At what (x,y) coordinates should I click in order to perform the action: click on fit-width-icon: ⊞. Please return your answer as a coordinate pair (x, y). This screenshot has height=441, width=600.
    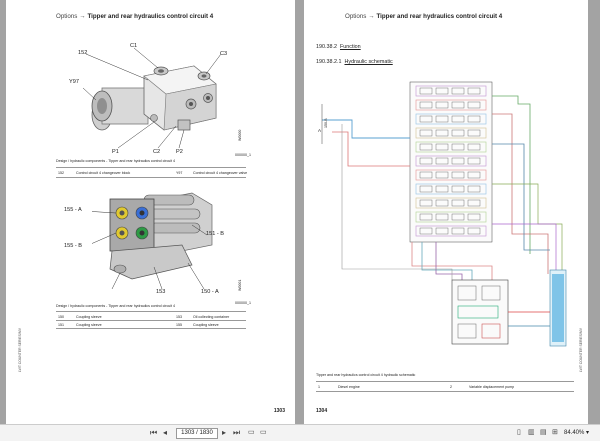
    Looking at the image, I should click on (555, 433).